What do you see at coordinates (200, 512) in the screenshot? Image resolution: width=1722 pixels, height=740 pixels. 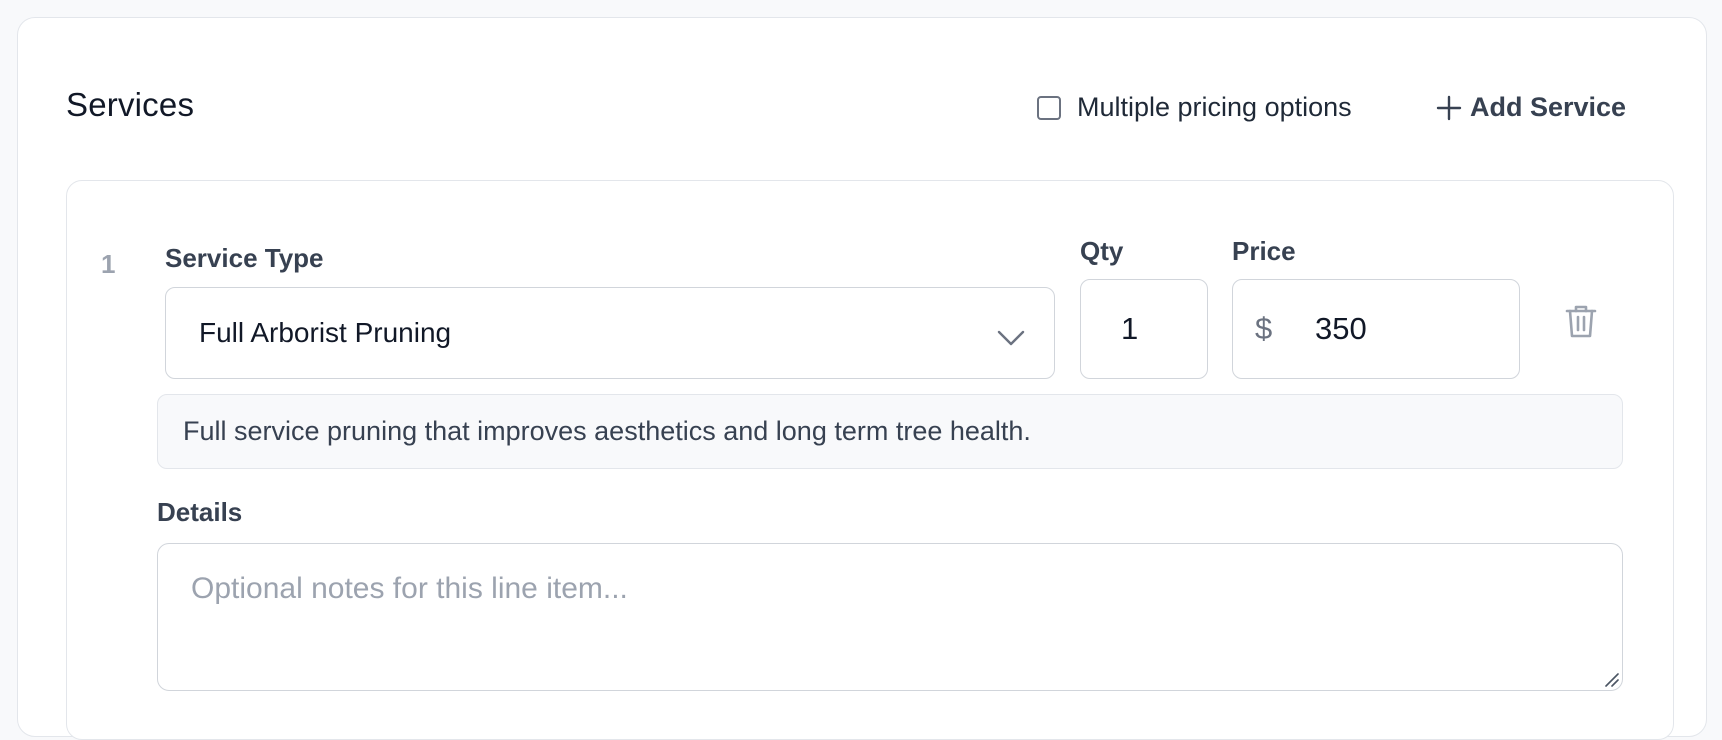 I see `details-label: Details` at bounding box center [200, 512].